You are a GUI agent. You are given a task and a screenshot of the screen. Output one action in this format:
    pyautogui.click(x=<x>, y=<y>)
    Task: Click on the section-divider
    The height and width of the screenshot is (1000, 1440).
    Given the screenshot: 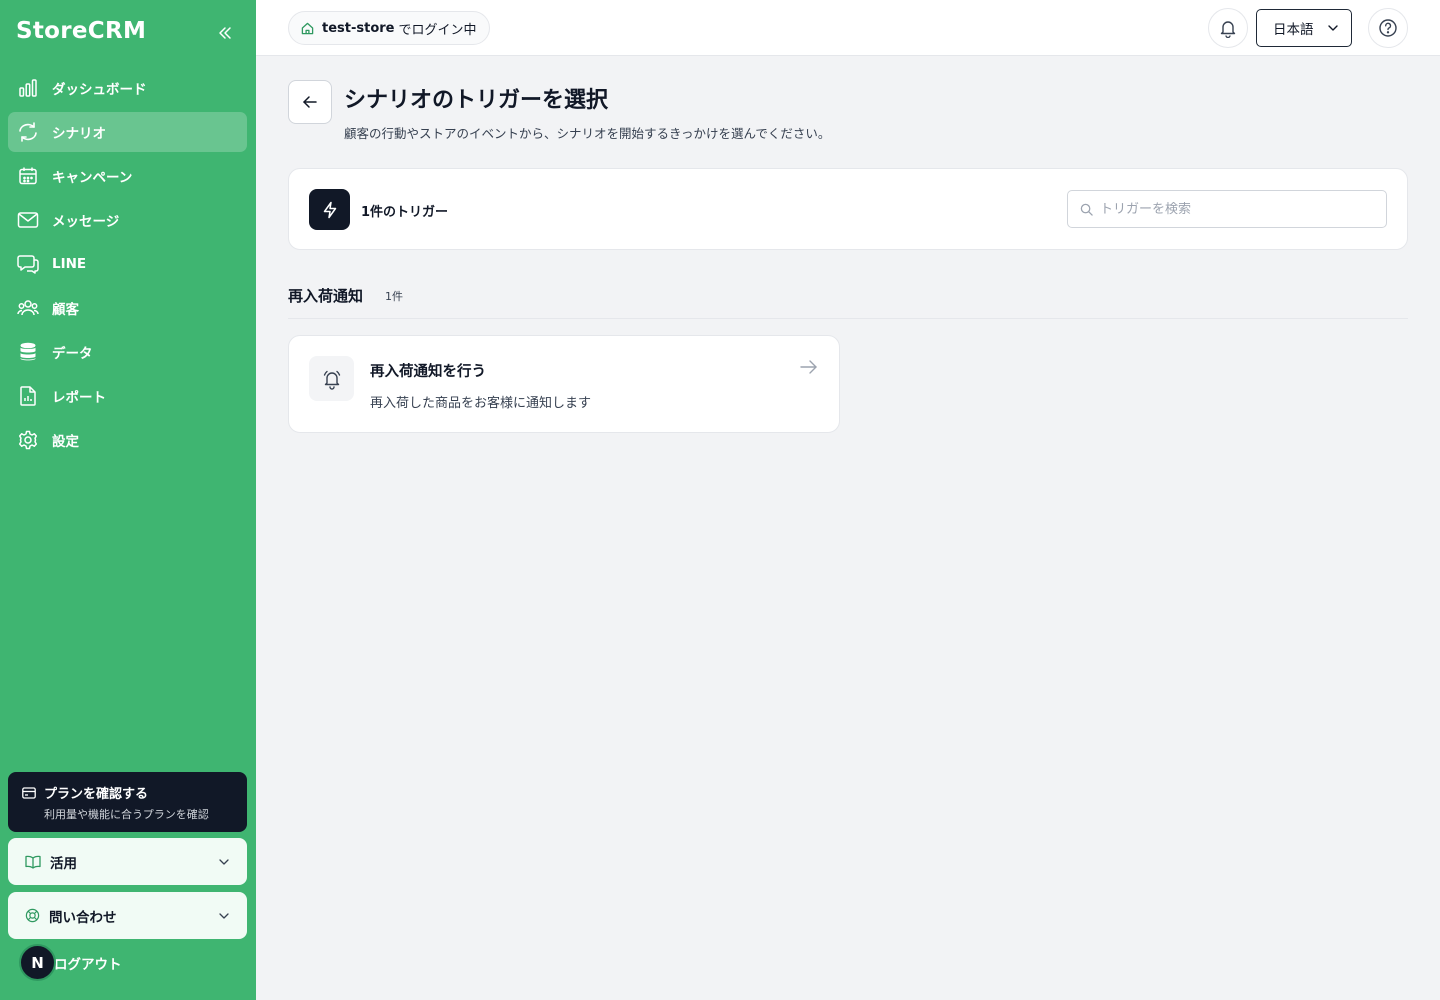 What is the action you would take?
    pyautogui.click(x=848, y=318)
    